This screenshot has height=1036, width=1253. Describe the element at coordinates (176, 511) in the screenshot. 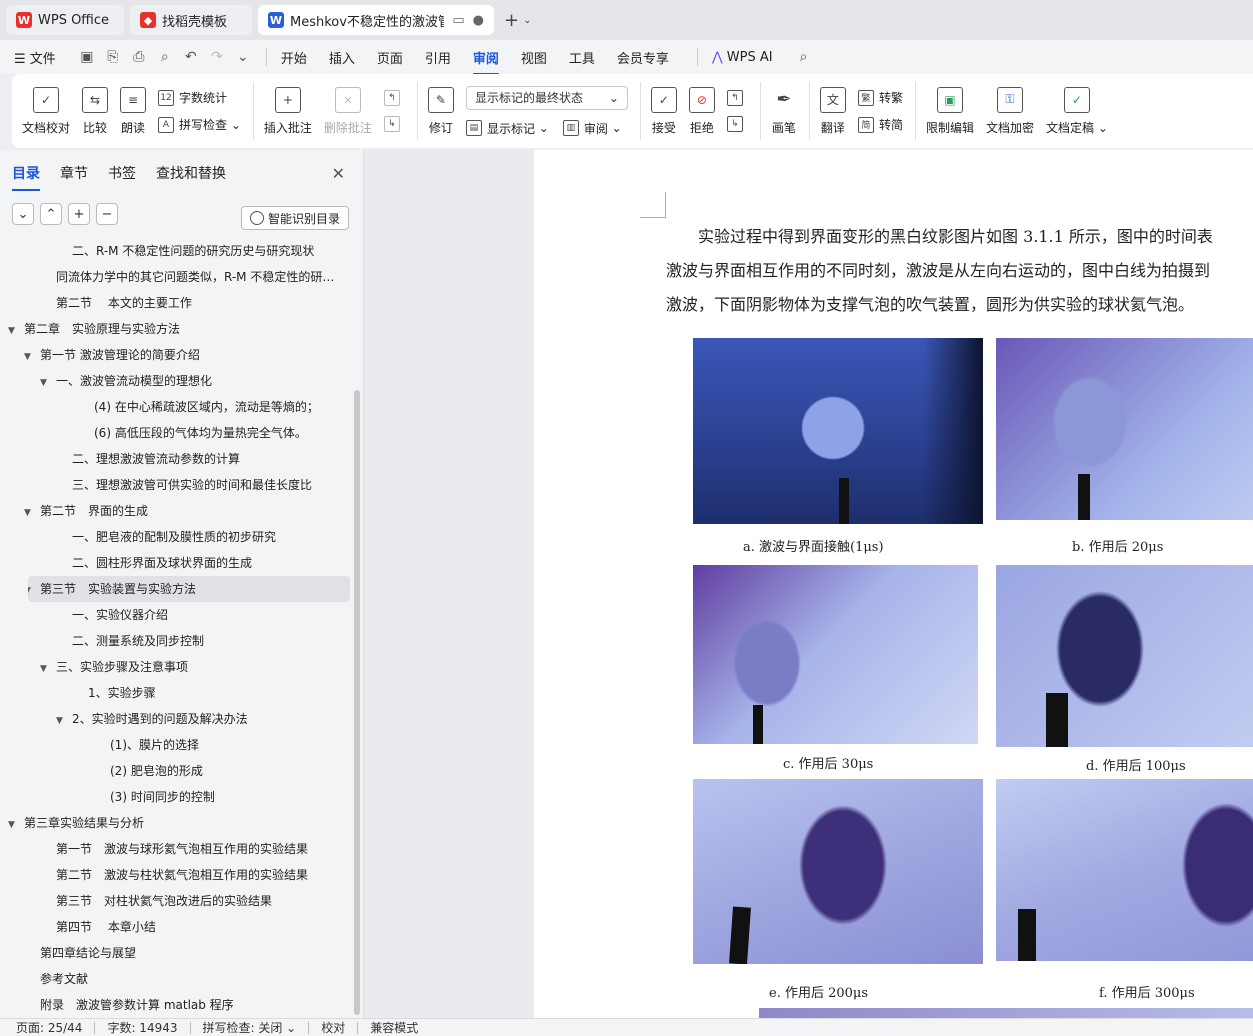

I see `toc-item: ▼ 第二节 界面的生成` at that location.